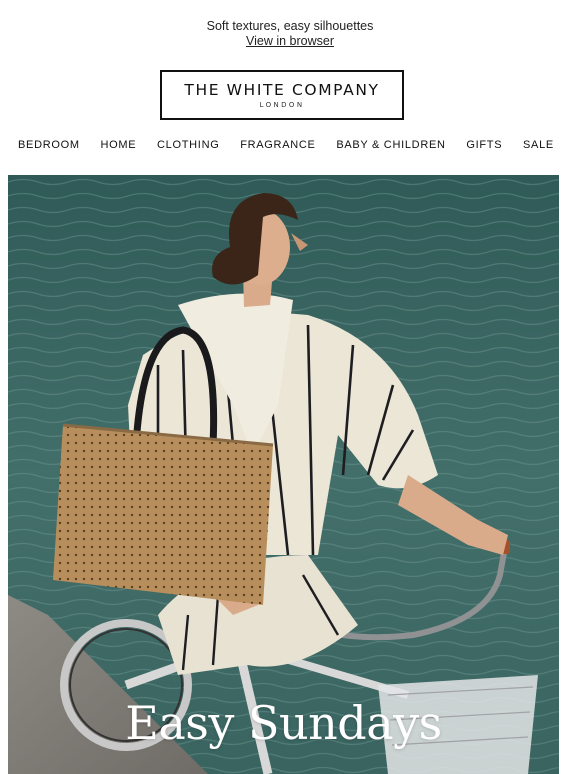 The image size is (580, 774). Describe the element at coordinates (538, 145) in the screenshot. I see `nav-item-sale: SALE` at that location.